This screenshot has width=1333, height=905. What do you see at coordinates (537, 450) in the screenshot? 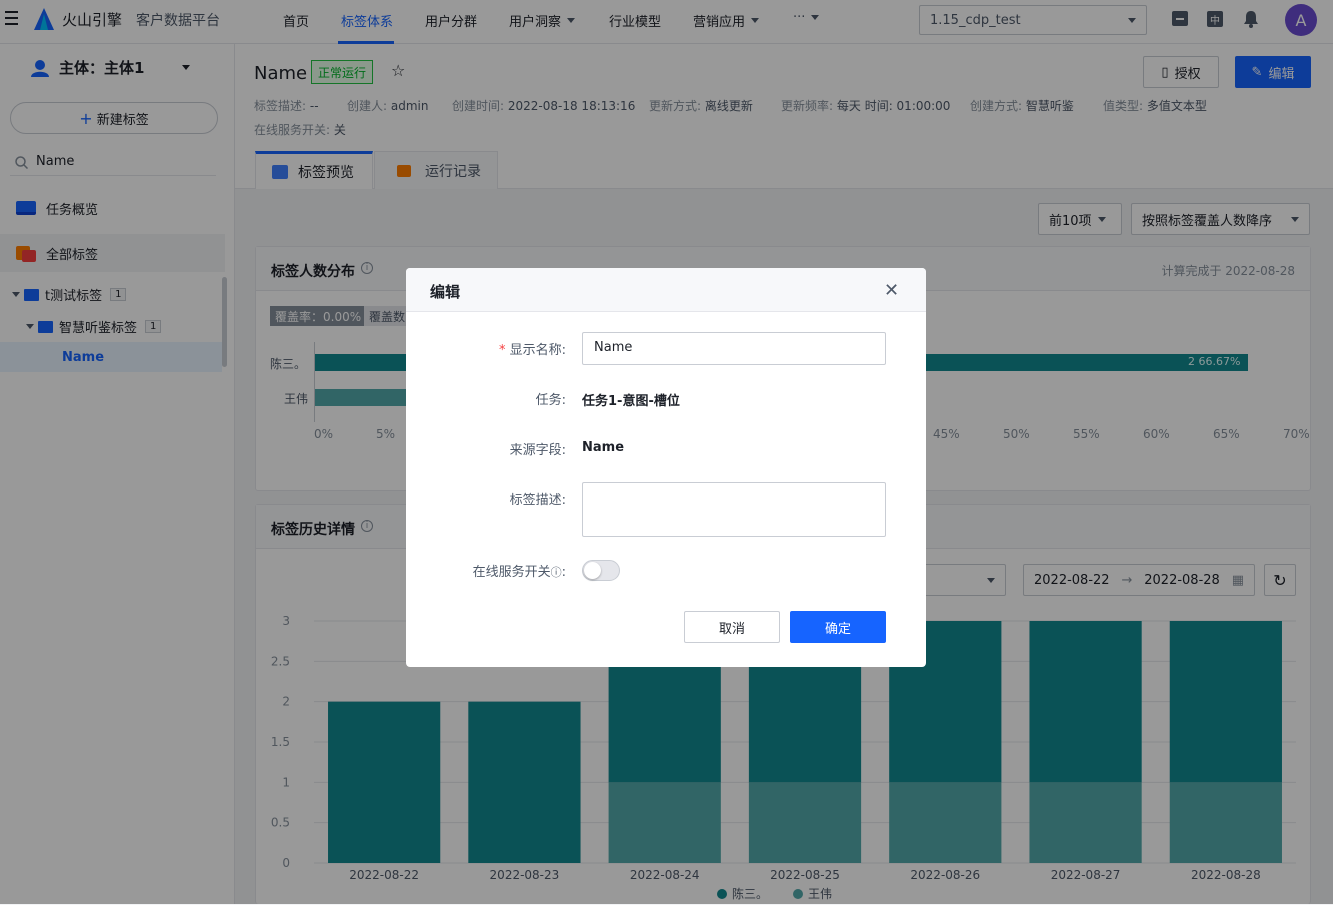
I see `source-field-label: 来源字段:` at bounding box center [537, 450].